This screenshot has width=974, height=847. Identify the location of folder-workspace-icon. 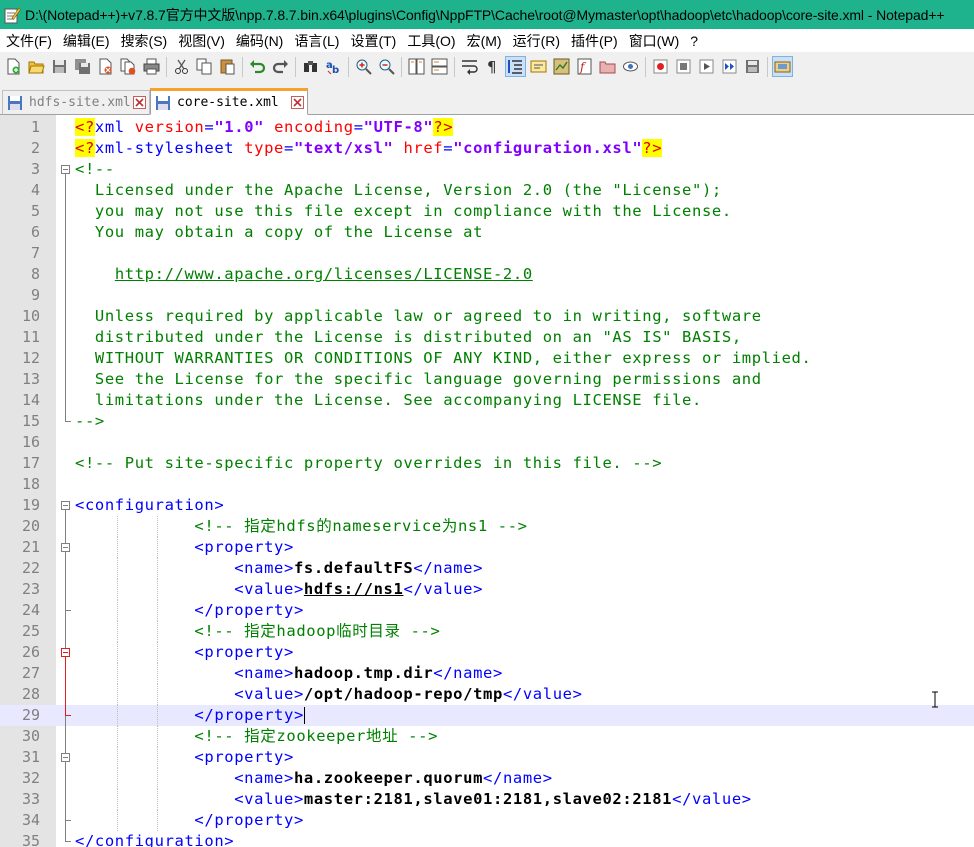
(607, 66).